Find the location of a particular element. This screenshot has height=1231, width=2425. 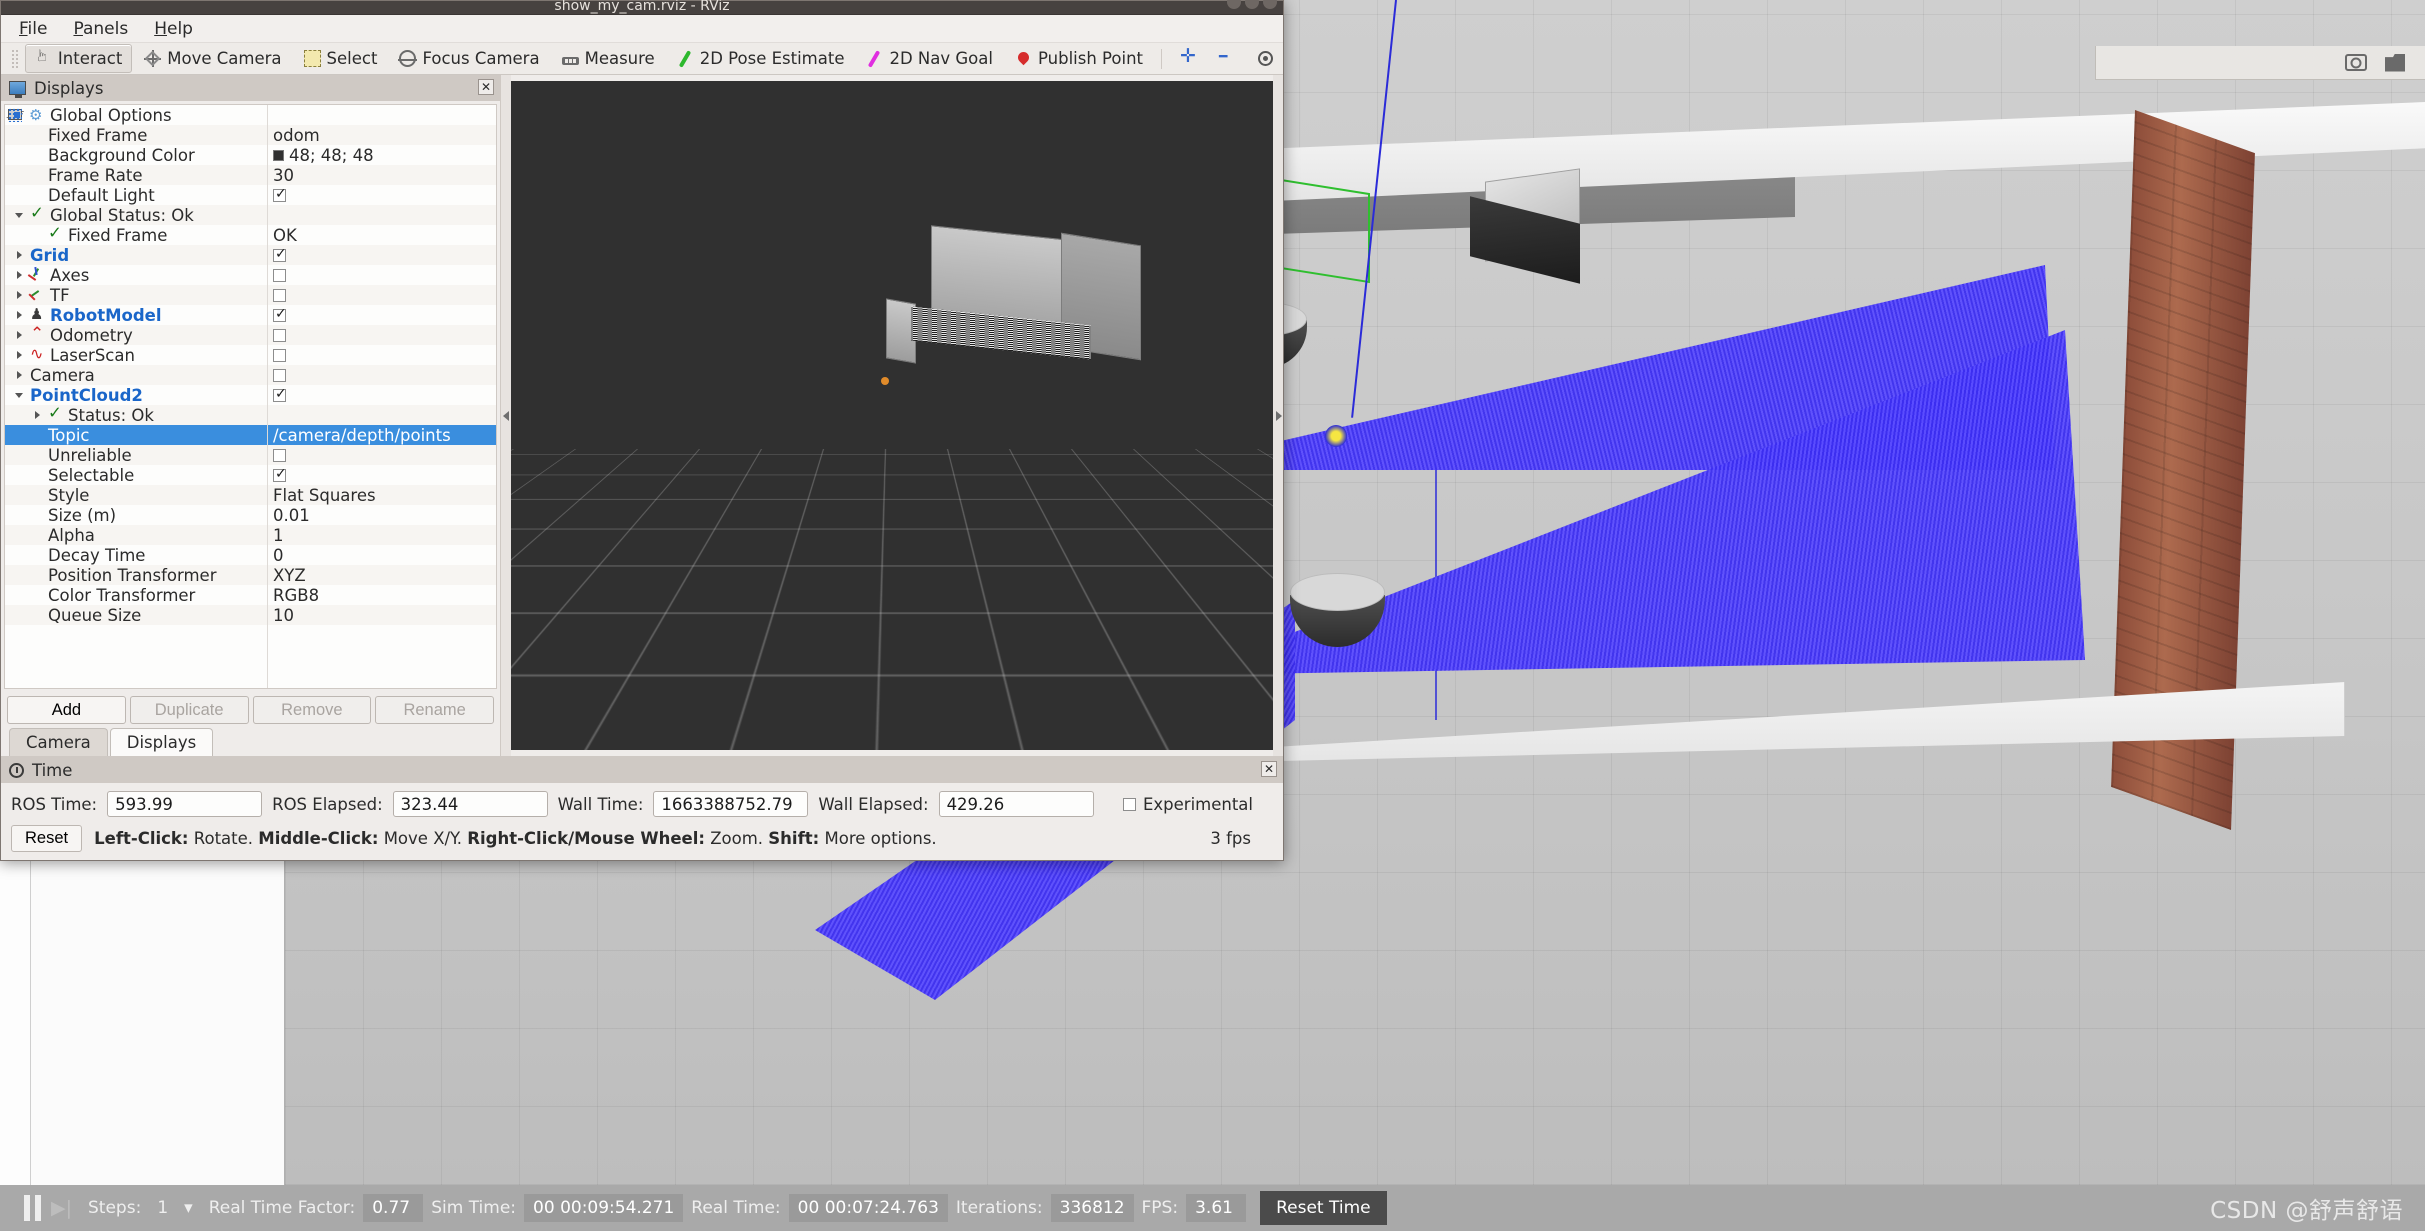

displays-button-row: Add Duplicate Remove Rename is located at coordinates (250, 710).